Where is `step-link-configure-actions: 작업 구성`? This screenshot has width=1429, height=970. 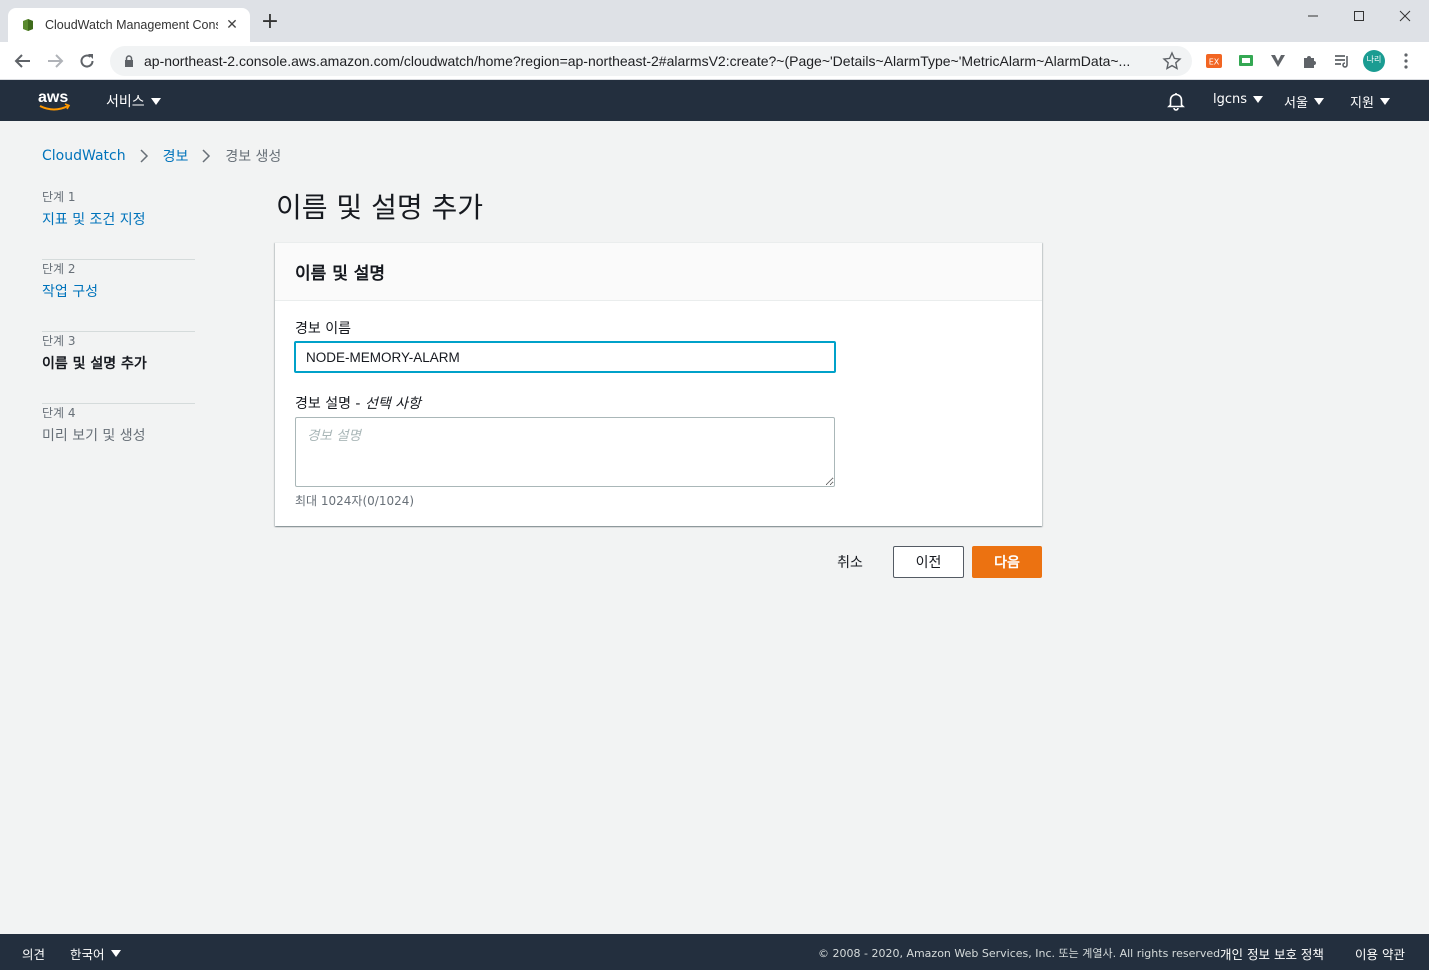 step-link-configure-actions: 작업 구성 is located at coordinates (118, 292).